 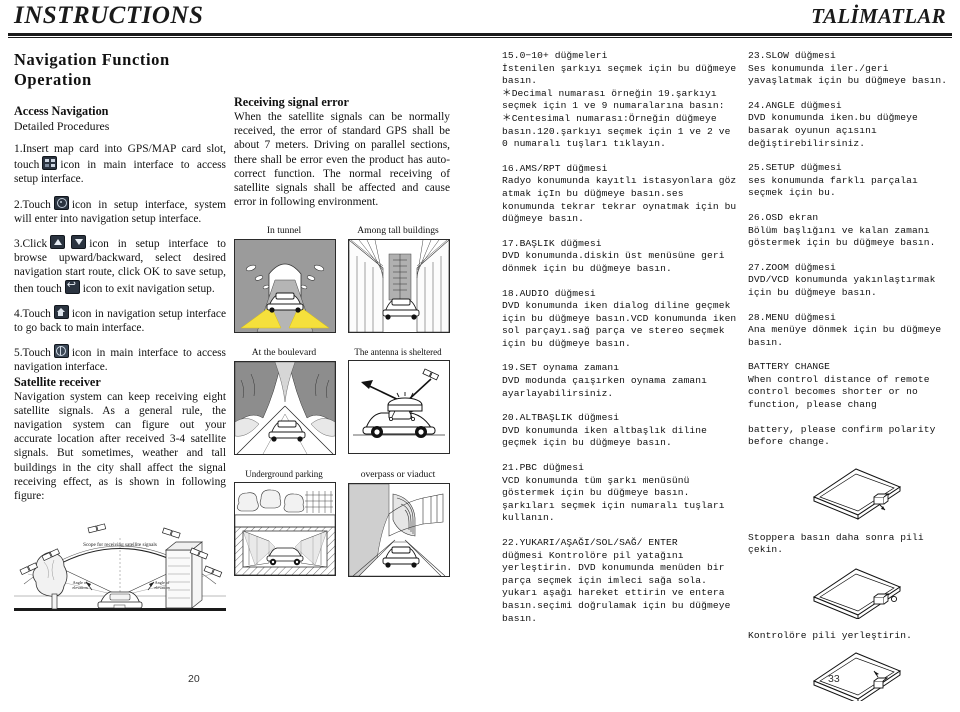 What do you see at coordinates (92, 69) in the screenshot?
I see `page-title: Navigation Function Operation` at bounding box center [92, 69].